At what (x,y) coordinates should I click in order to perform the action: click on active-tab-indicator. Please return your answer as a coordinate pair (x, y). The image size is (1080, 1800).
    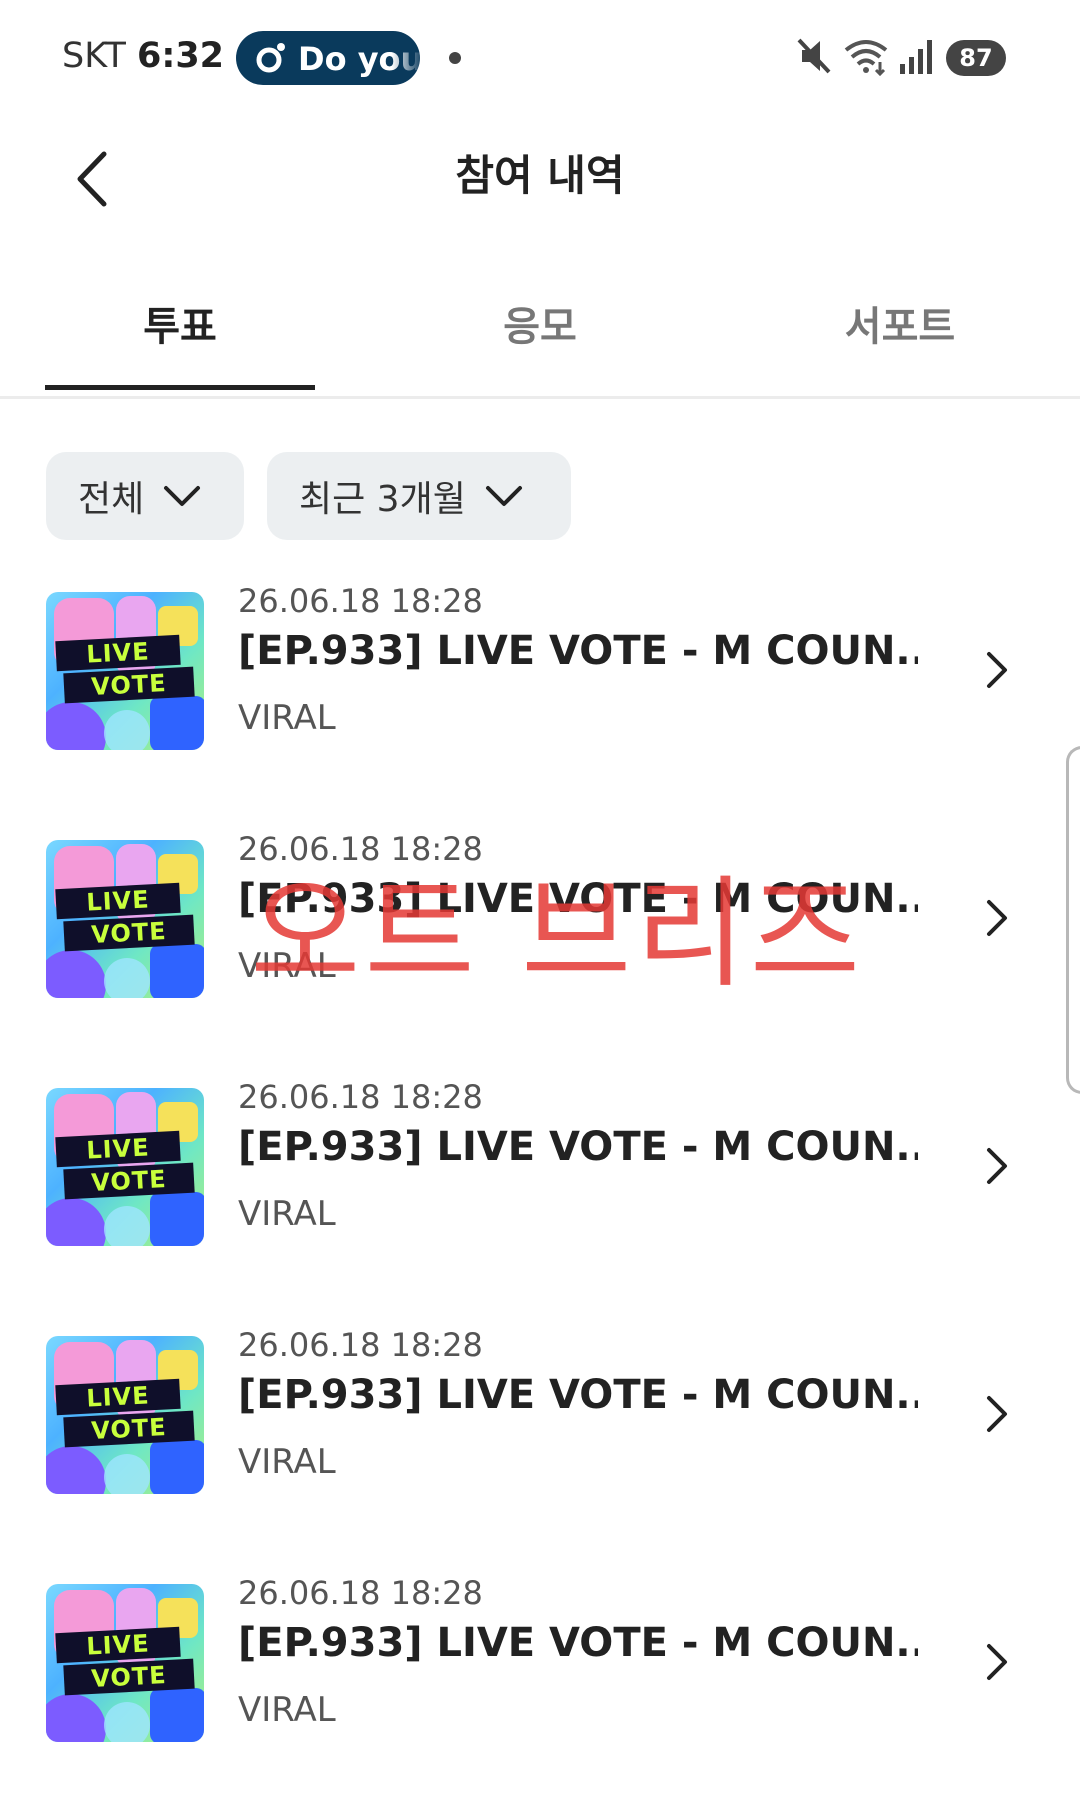
    Looking at the image, I should click on (180, 387).